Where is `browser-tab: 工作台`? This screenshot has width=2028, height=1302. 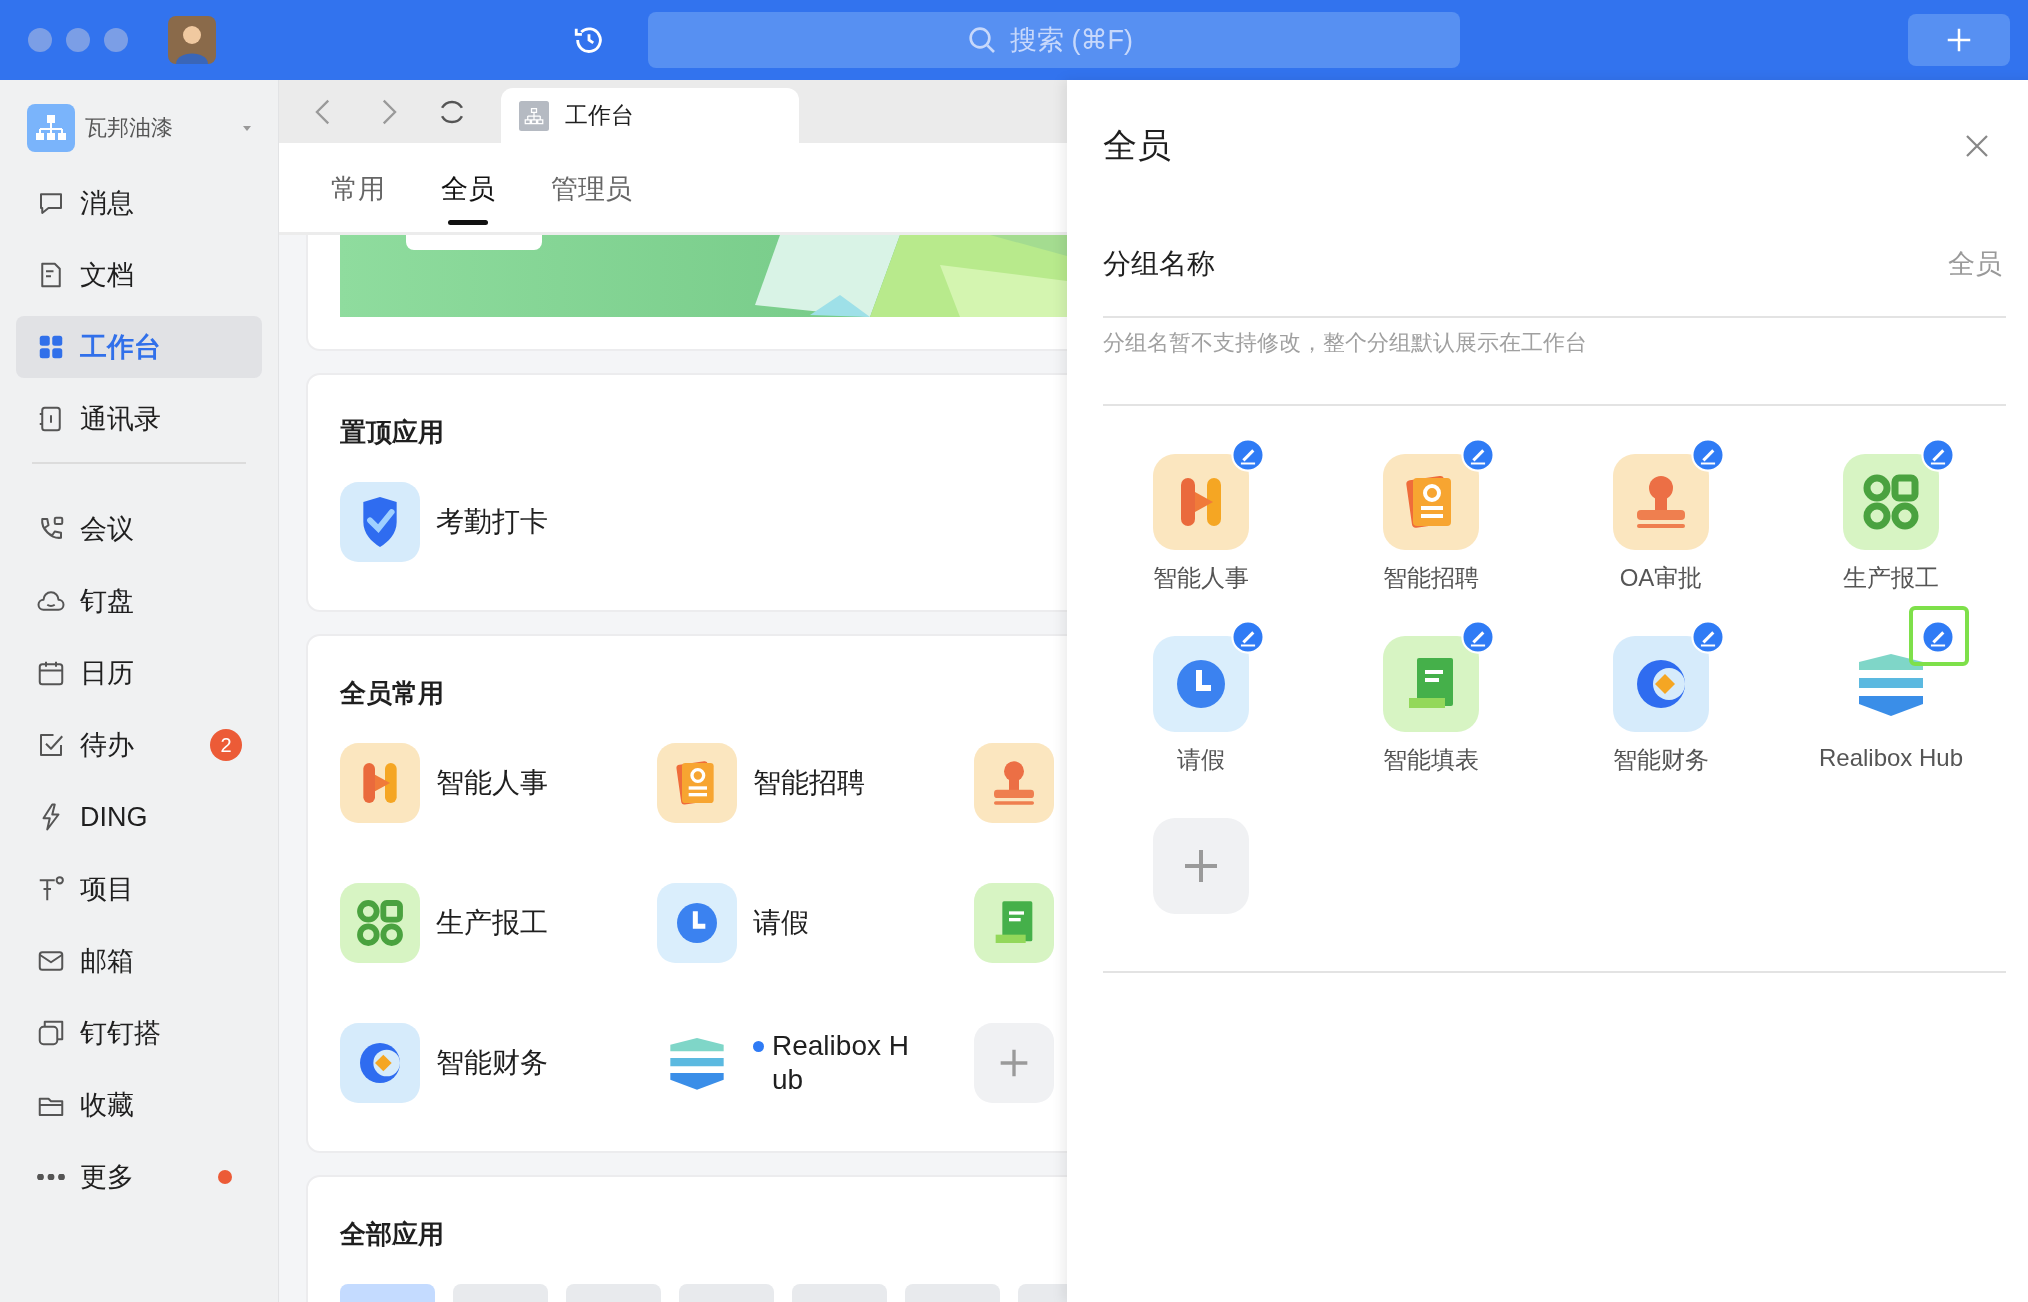
browser-tab: 工作台 is located at coordinates (650, 115).